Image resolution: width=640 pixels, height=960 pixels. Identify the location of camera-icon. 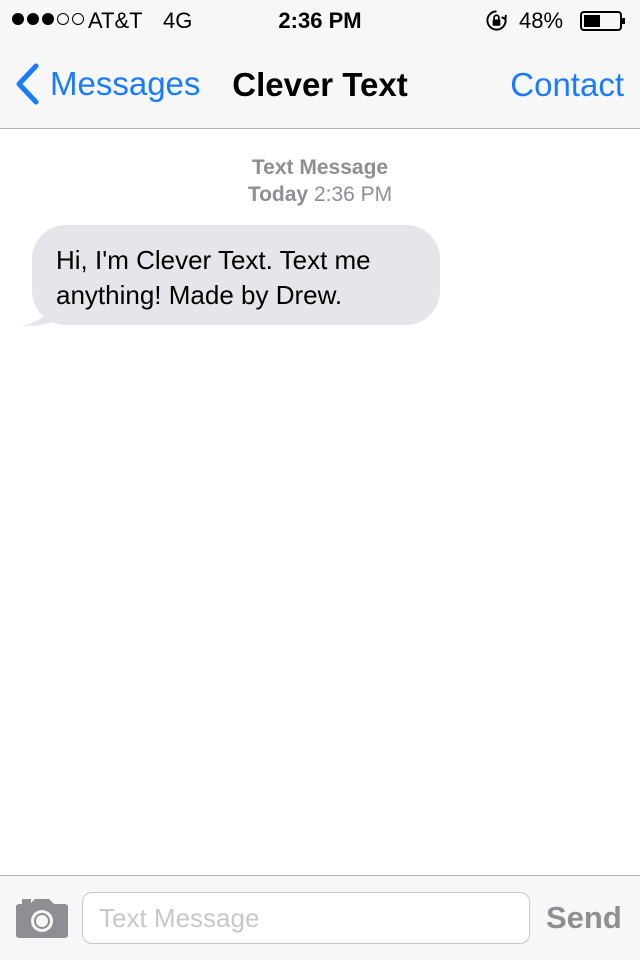
(42, 918).